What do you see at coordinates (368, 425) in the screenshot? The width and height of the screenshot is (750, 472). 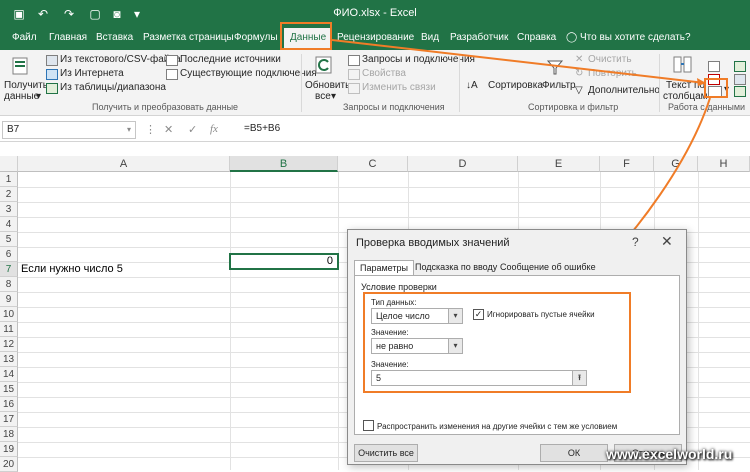 I see `apply-all-checkbox` at bounding box center [368, 425].